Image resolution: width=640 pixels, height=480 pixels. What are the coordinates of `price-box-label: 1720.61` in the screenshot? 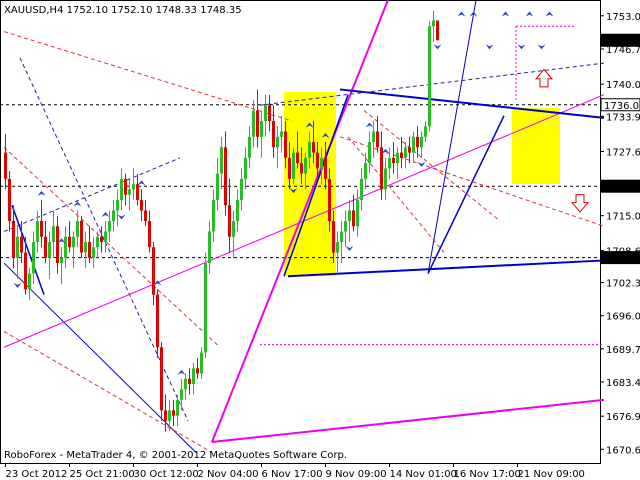 It's located at (622, 187).